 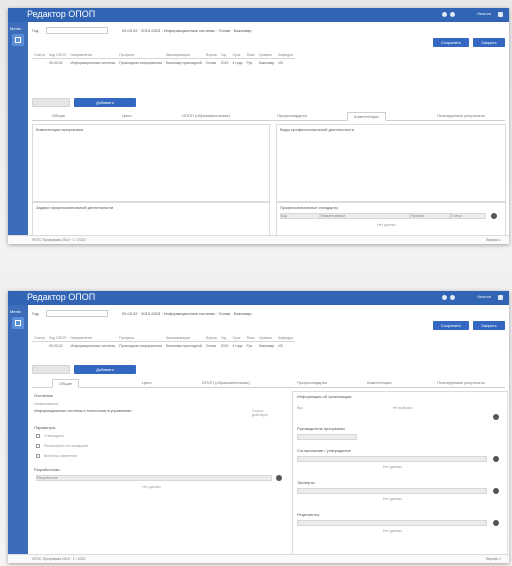 I want to click on column-header: Наименование, so click(x=365, y=216).